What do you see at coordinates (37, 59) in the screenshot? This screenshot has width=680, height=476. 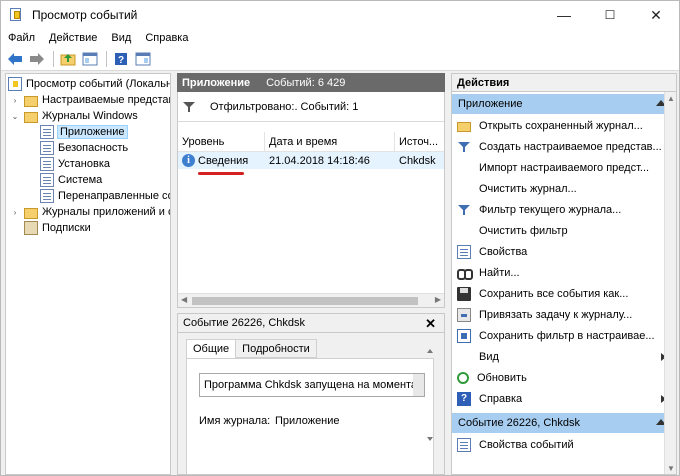 I see `forward-button` at bounding box center [37, 59].